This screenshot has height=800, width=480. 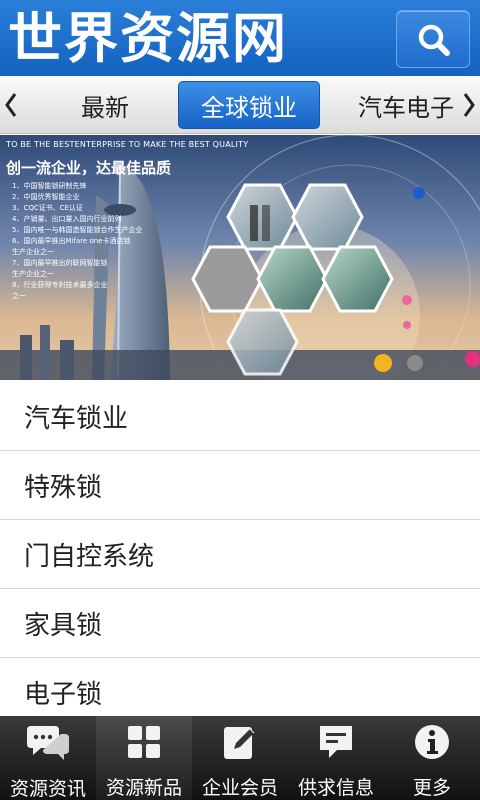 I want to click on chevron-right-icon, so click(x=469, y=105).